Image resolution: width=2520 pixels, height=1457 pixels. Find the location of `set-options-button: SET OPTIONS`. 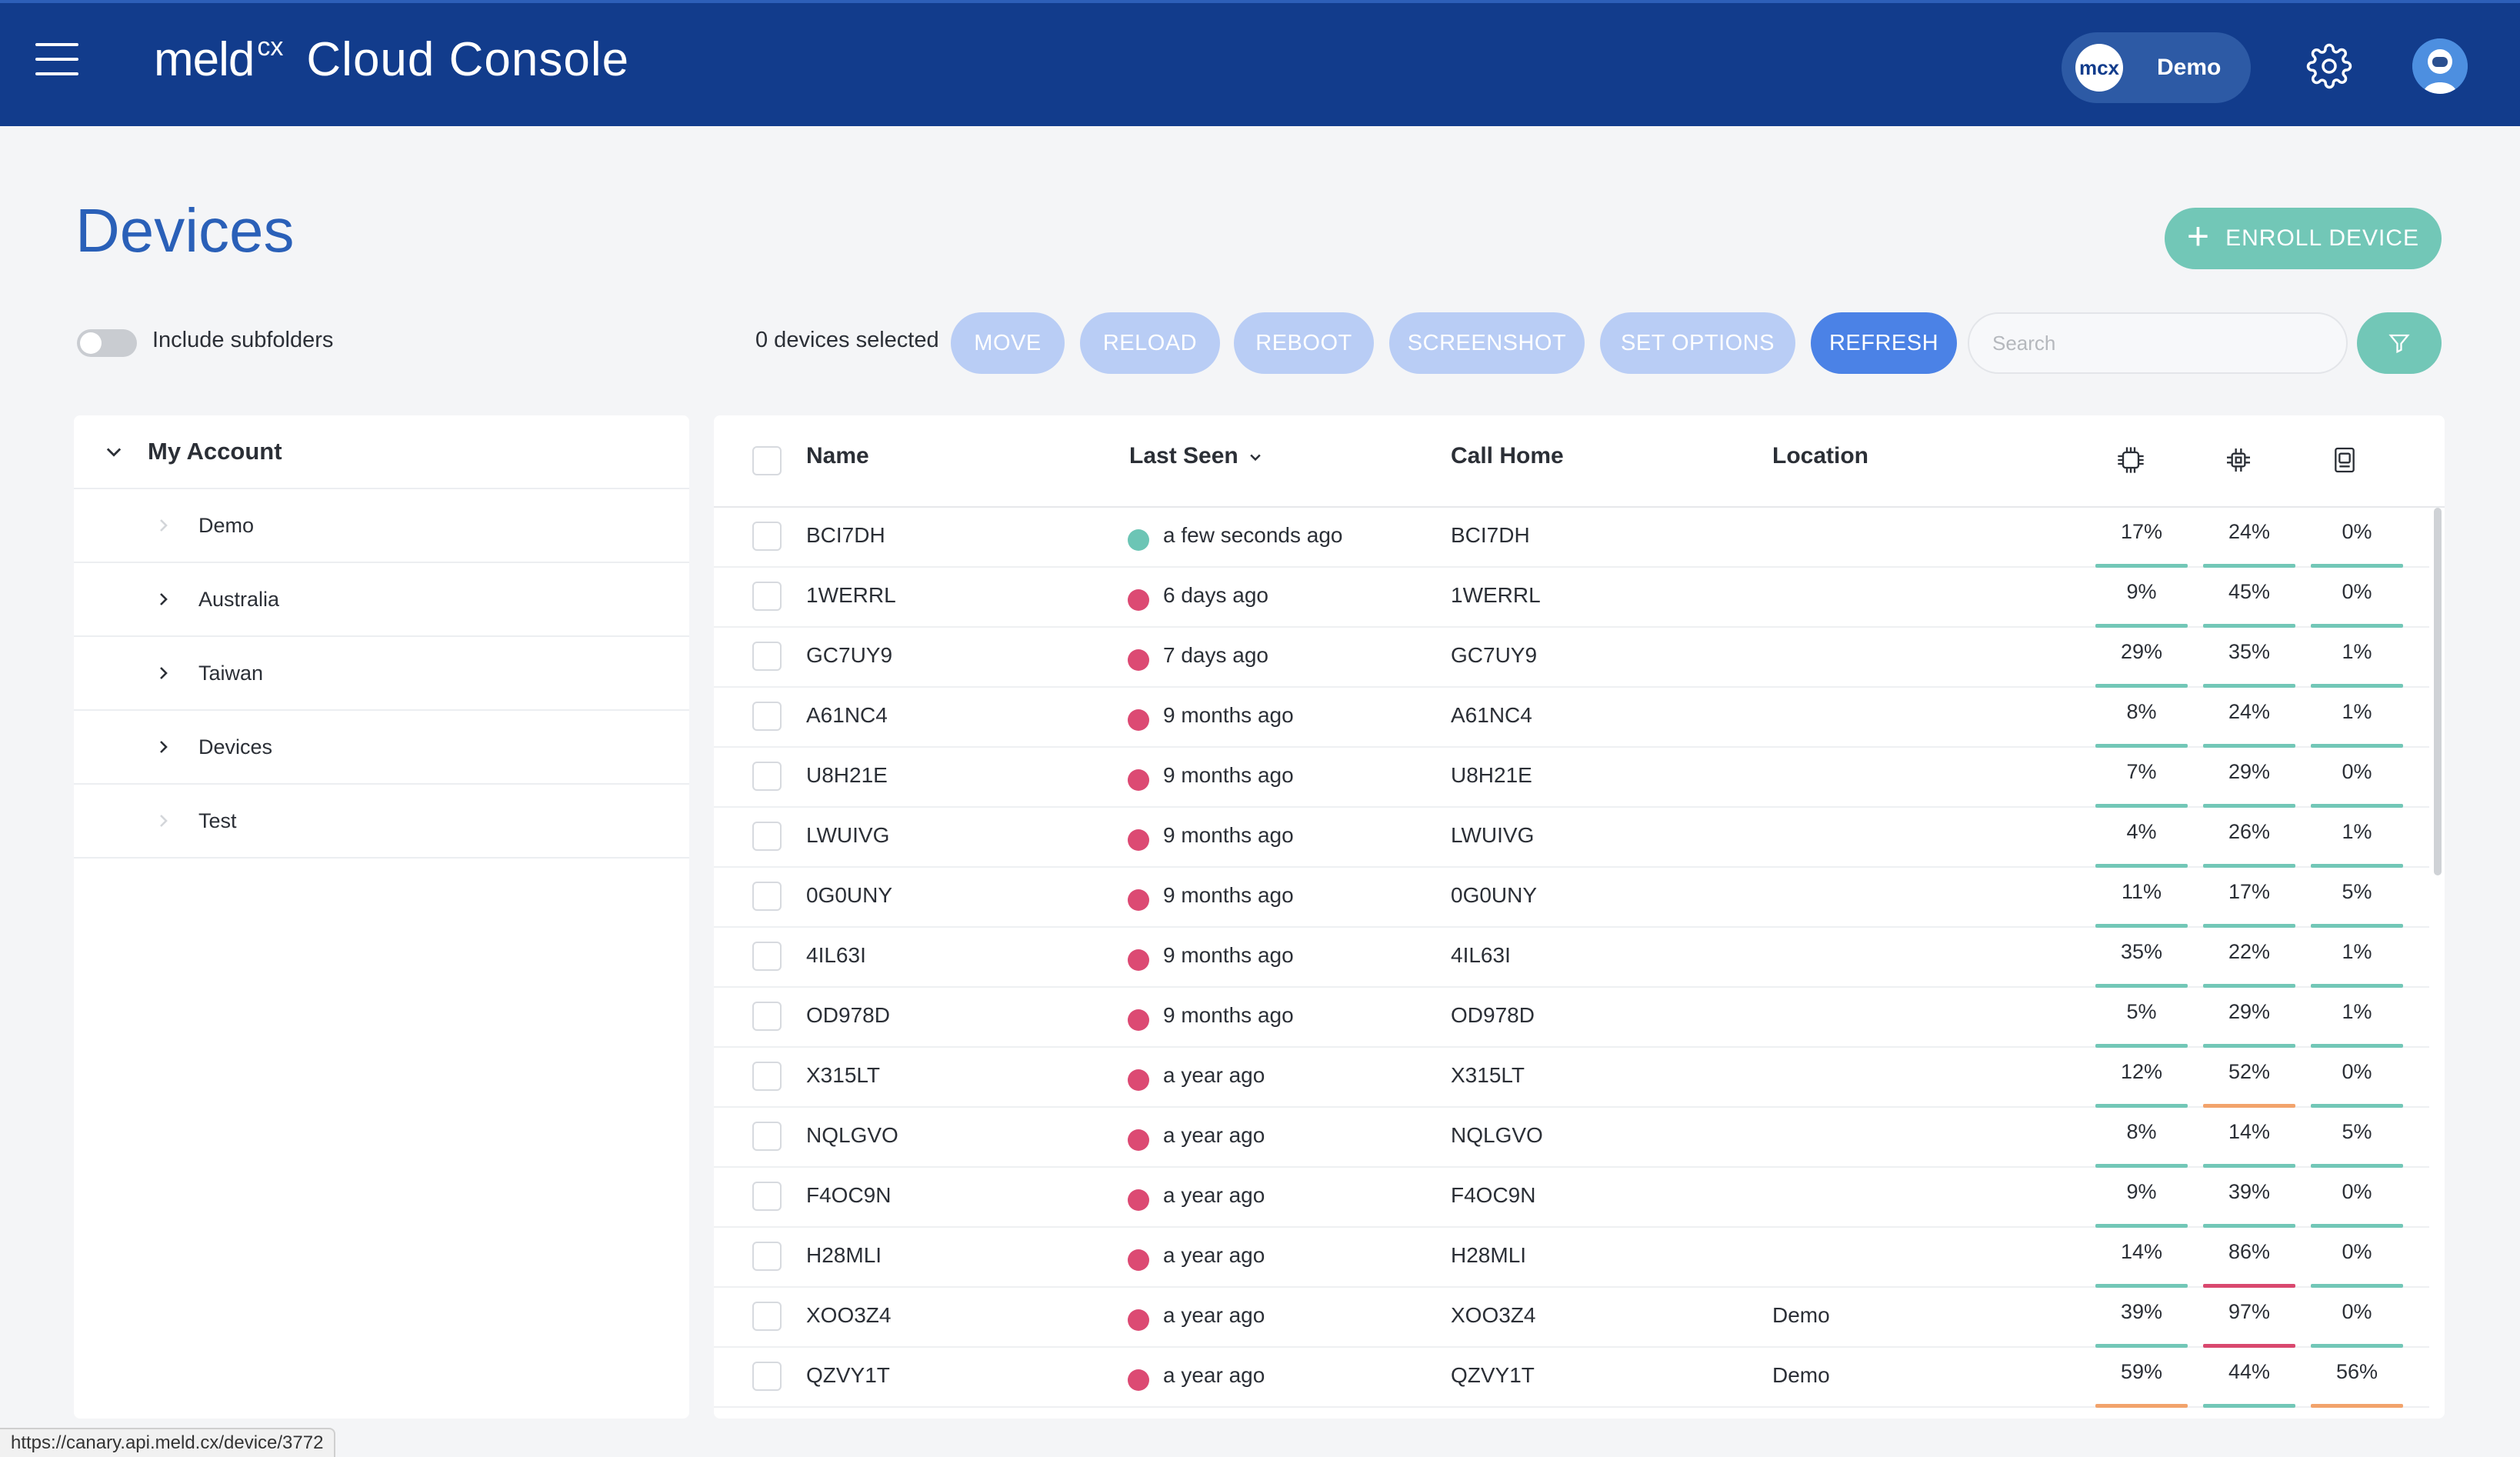

set-options-button: SET OPTIONS is located at coordinates (1697, 343).